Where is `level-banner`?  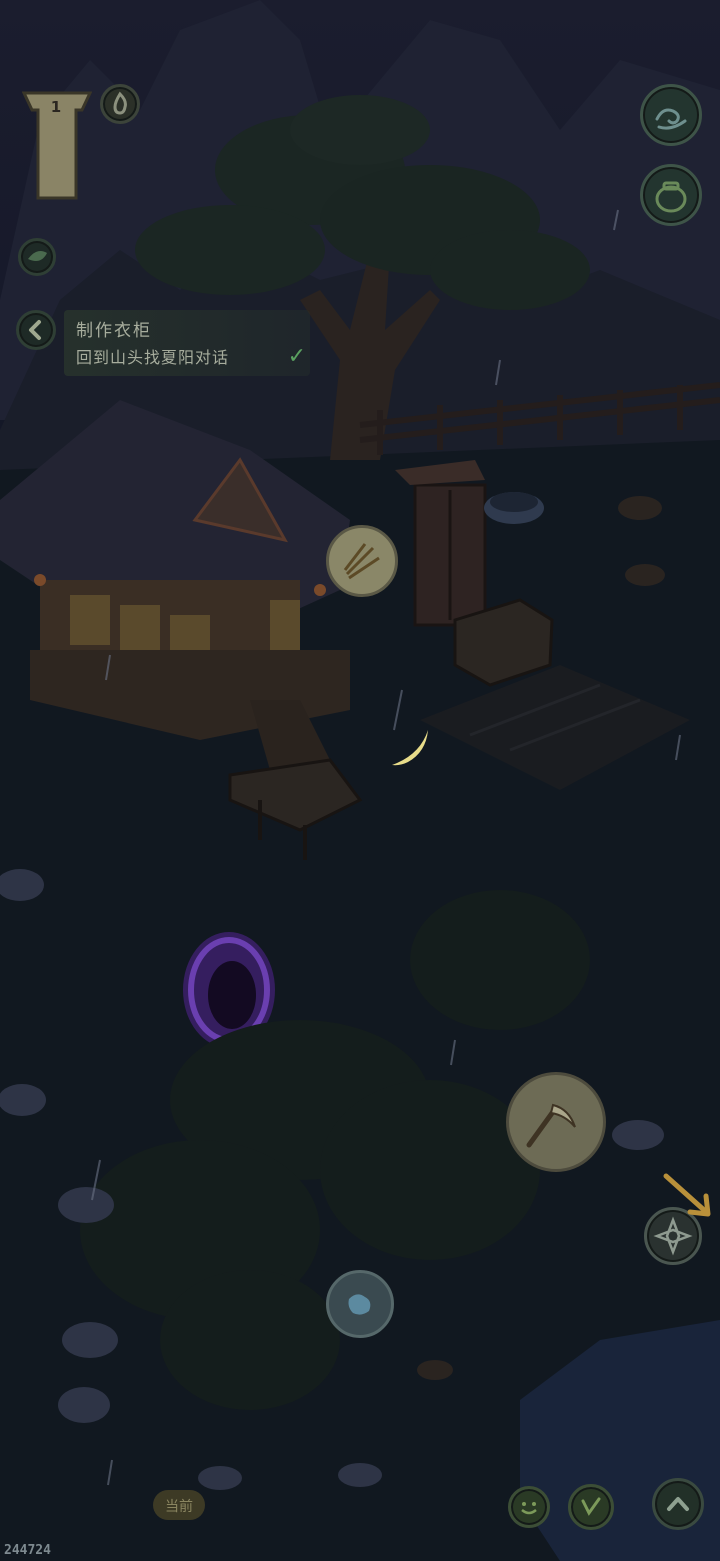
level-banner is located at coordinates (57, 140).